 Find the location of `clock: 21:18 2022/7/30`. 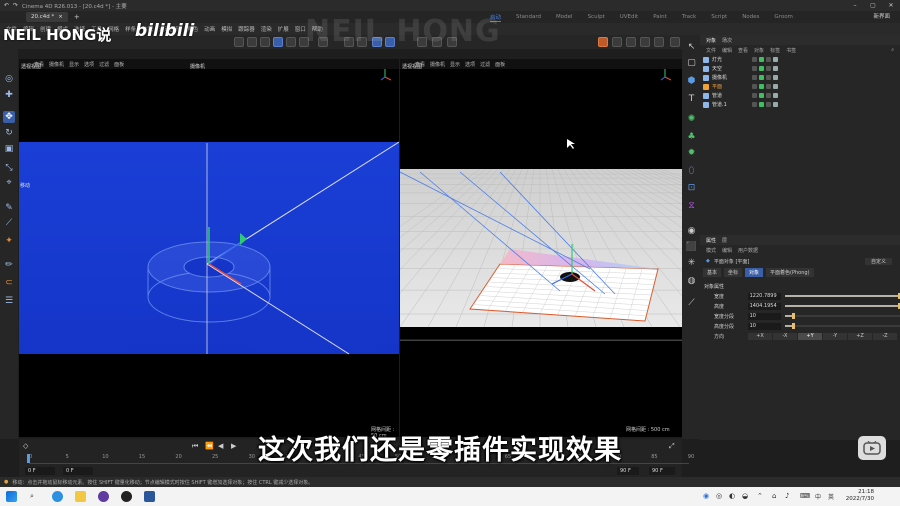

clock: 21:18 2022/7/30 is located at coordinates (860, 496).